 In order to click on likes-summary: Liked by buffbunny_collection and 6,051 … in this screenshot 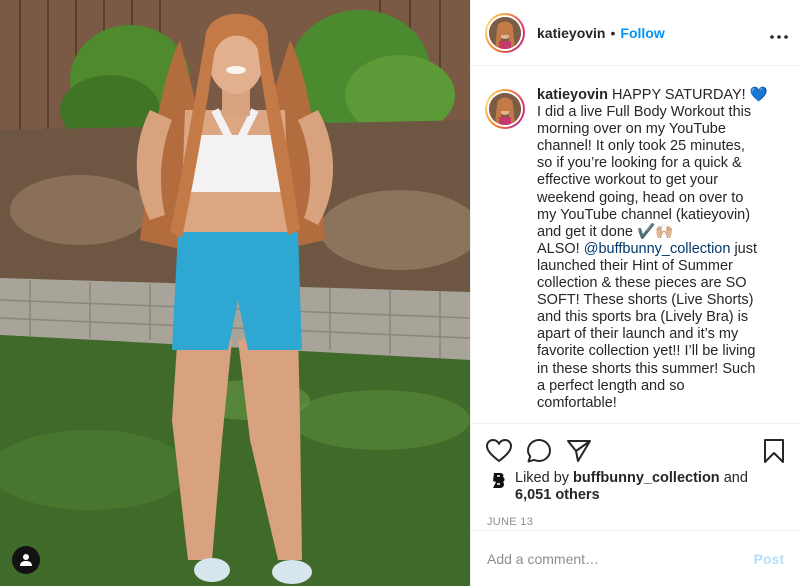, I will do `click(635, 486)`.